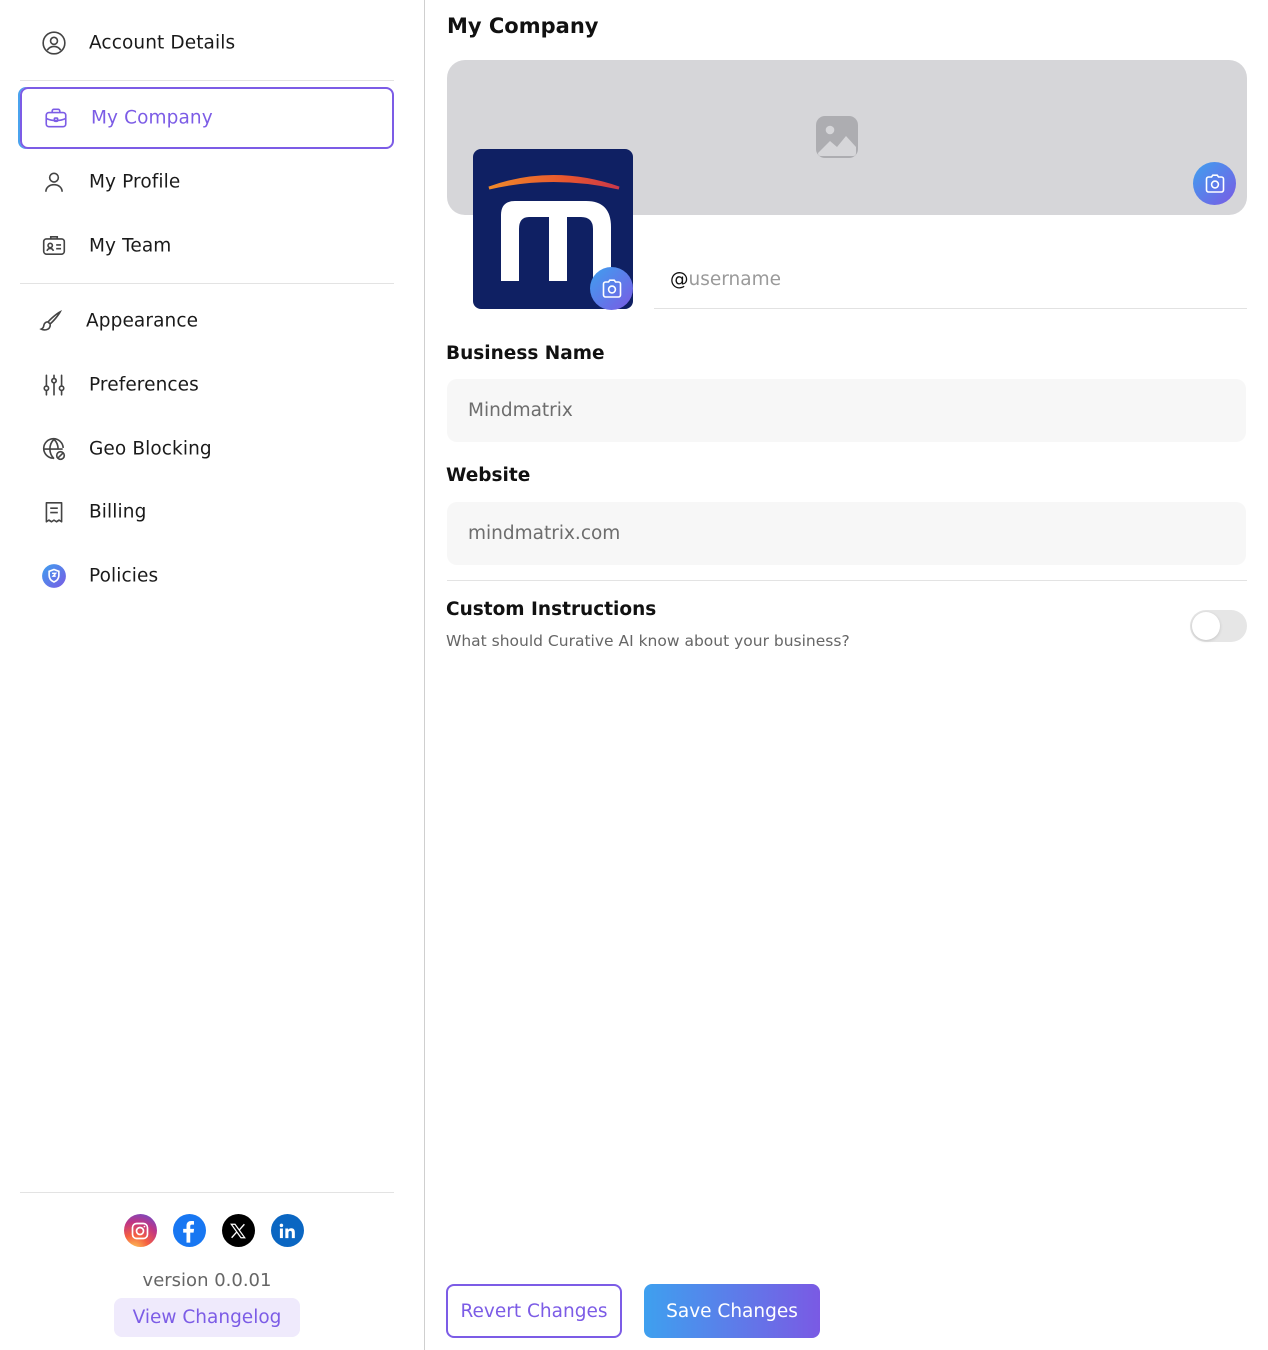  Describe the element at coordinates (130, 246) in the screenshot. I see `sidebar-item-label: My Team` at that location.